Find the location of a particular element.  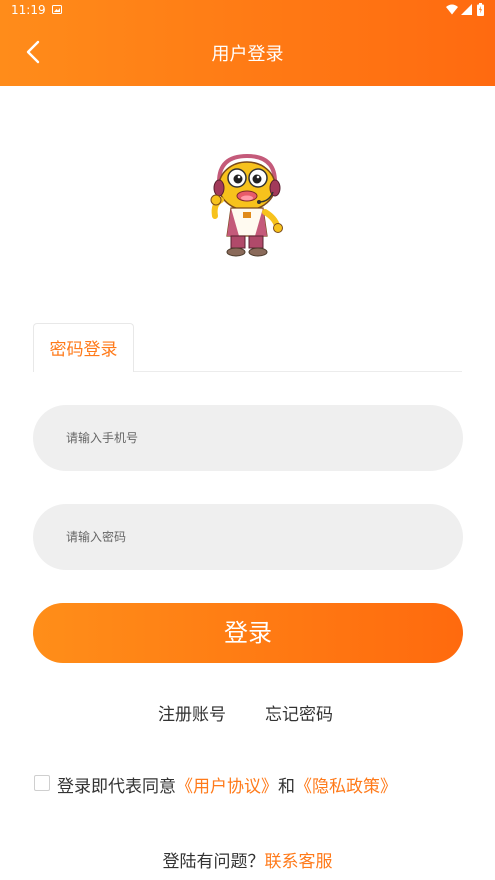

phone-field-container is located at coordinates (248, 438).